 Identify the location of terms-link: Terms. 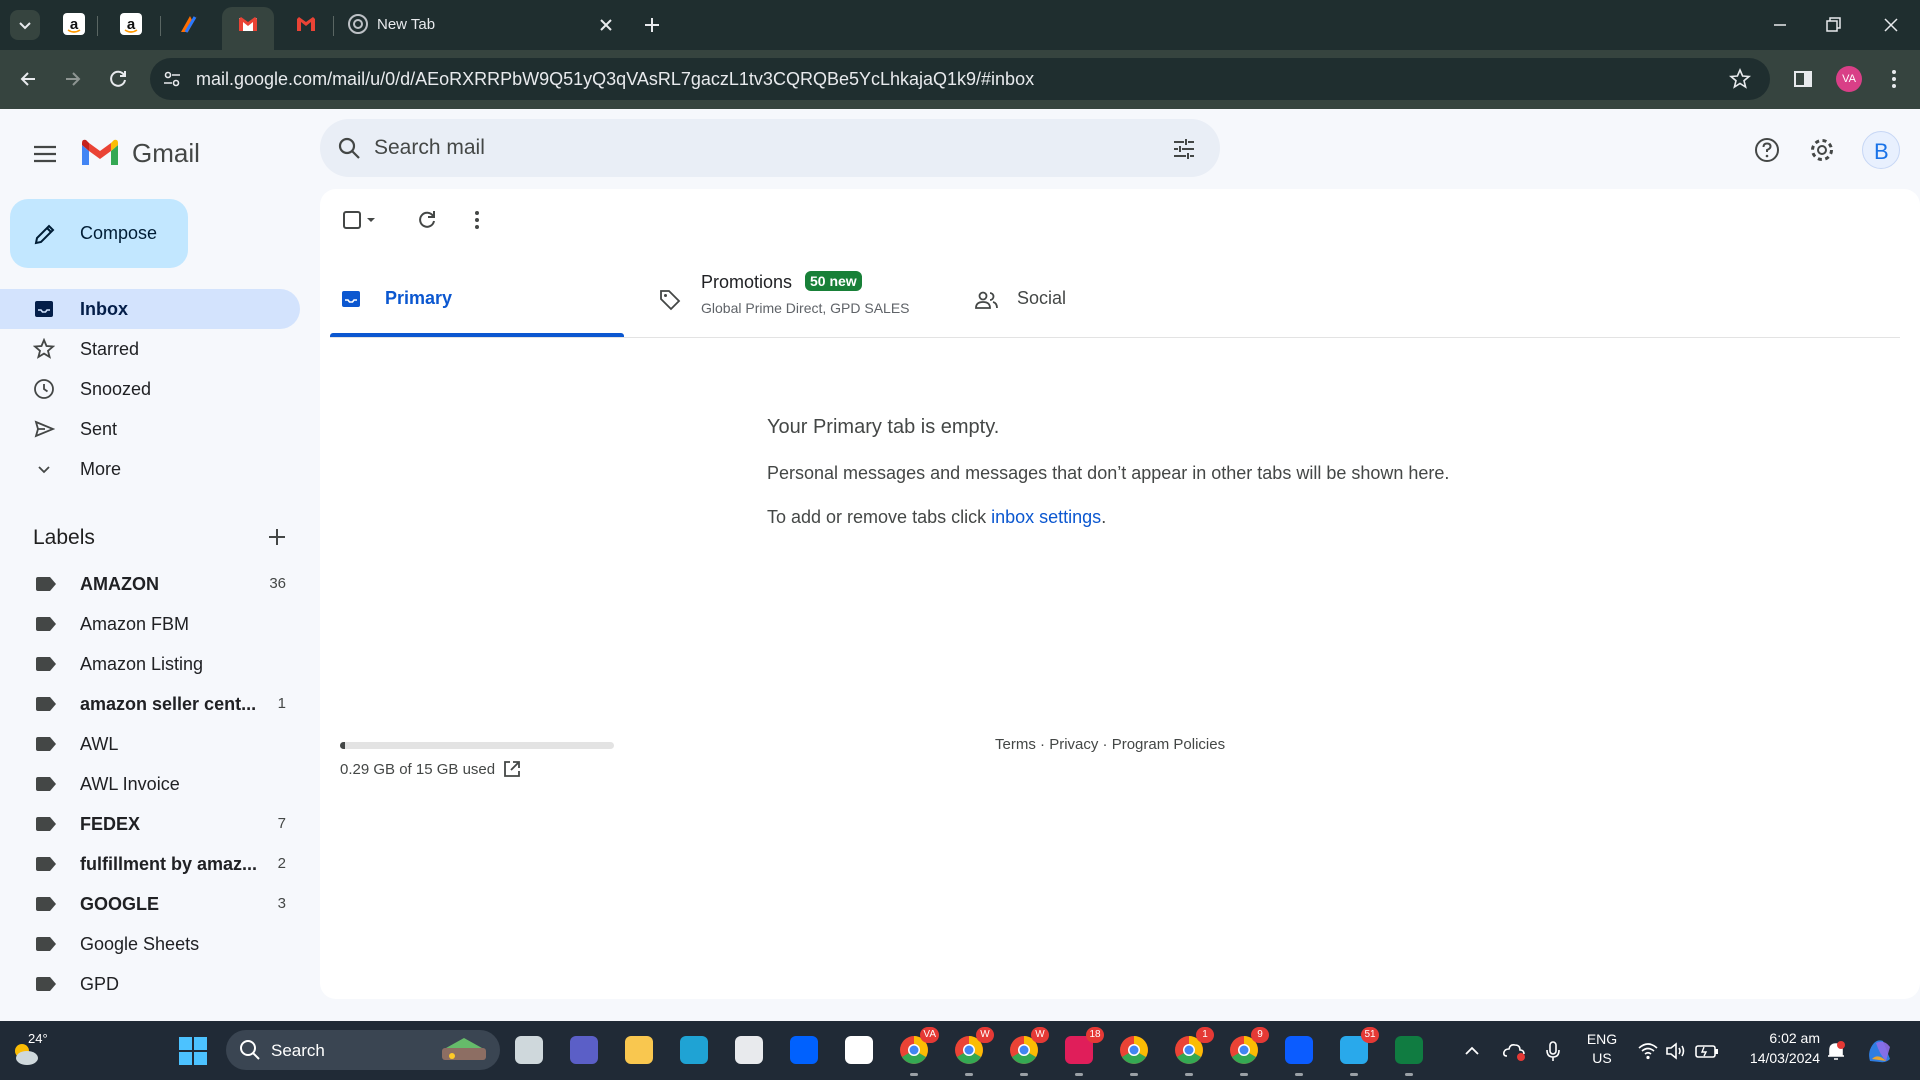
(1015, 744).